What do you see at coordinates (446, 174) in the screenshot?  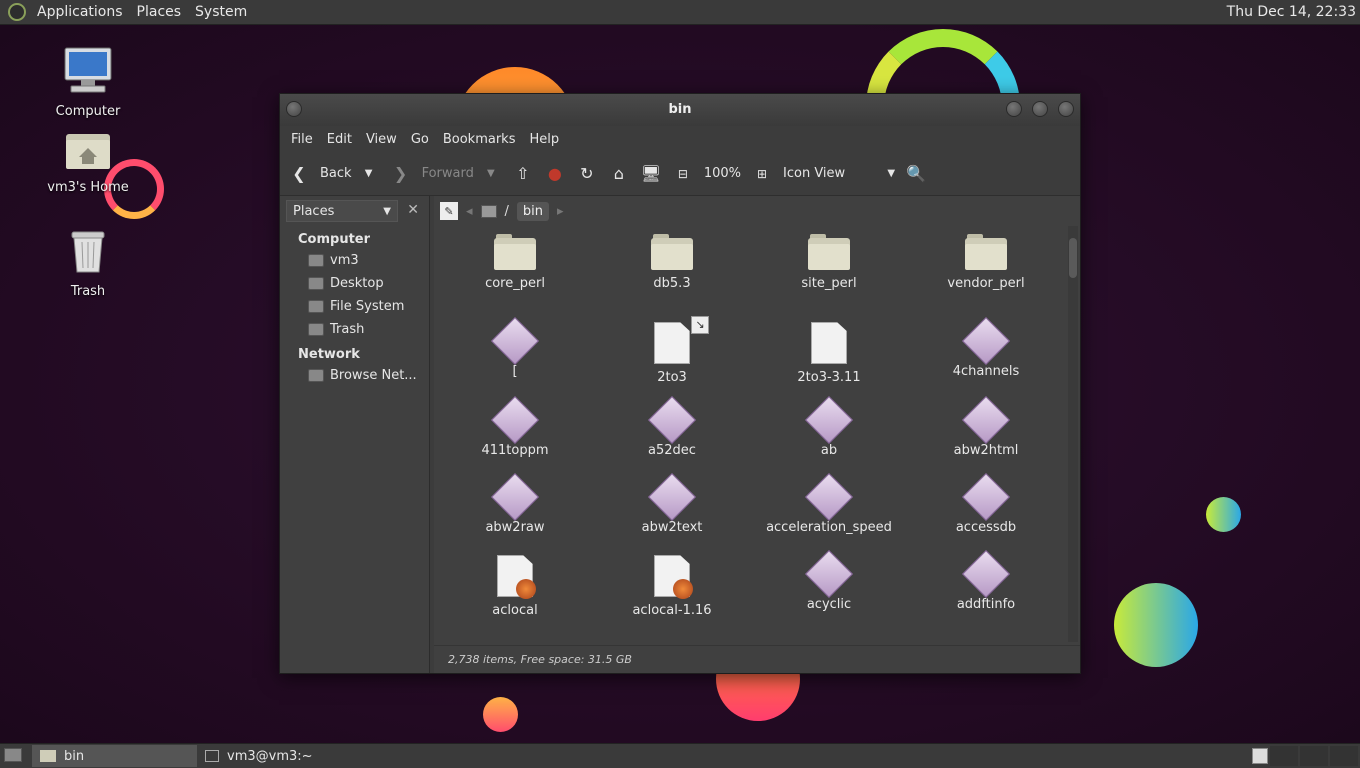 I see `forward-button: ❯ Forward ▼` at bounding box center [446, 174].